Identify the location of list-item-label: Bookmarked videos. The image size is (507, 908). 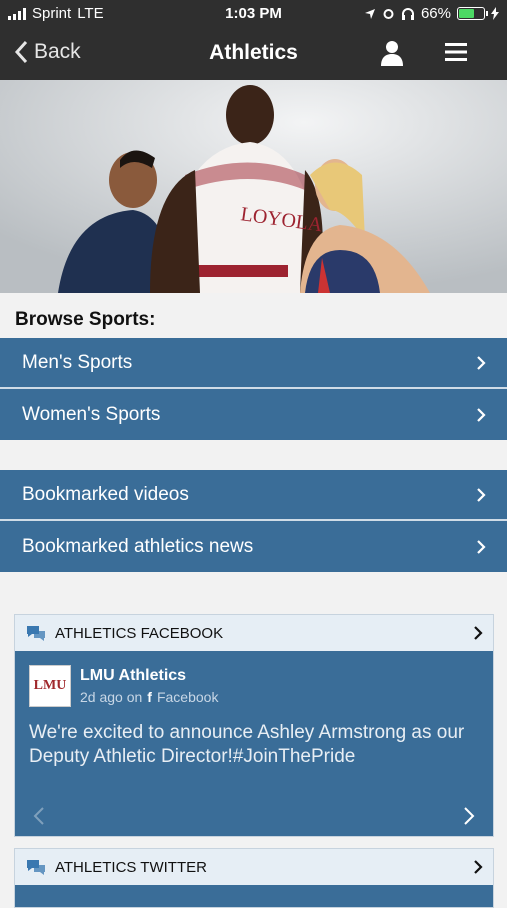
(105, 494).